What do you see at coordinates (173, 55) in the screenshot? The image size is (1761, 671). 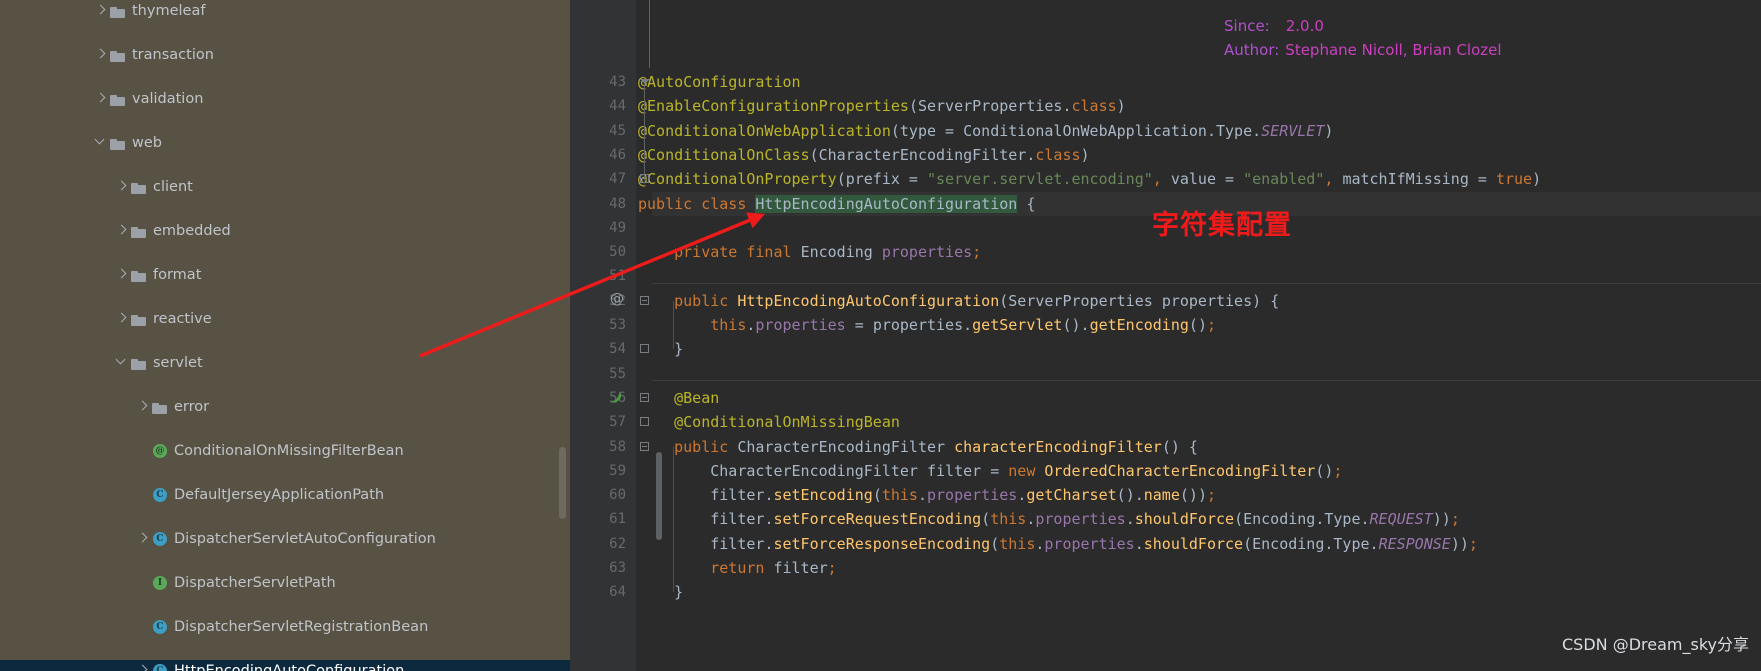 I see `tree-item-label: transaction` at bounding box center [173, 55].